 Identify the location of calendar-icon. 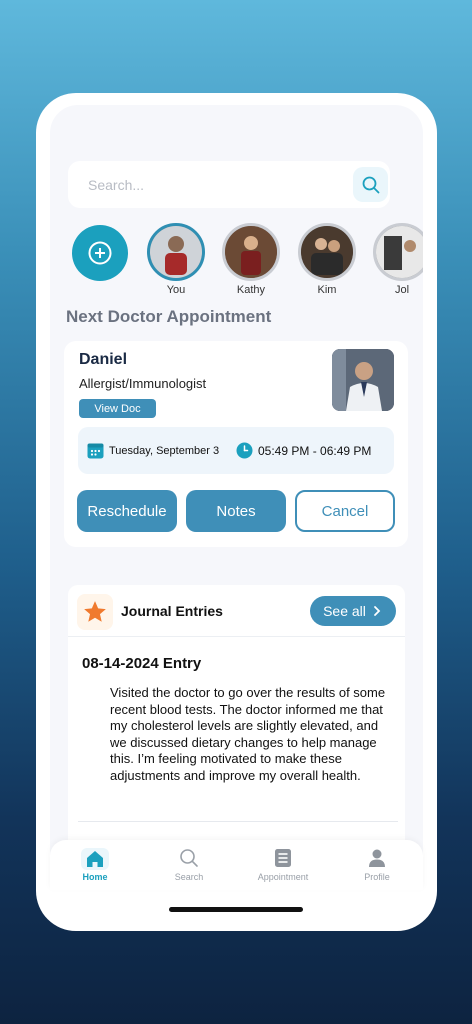
(95, 451).